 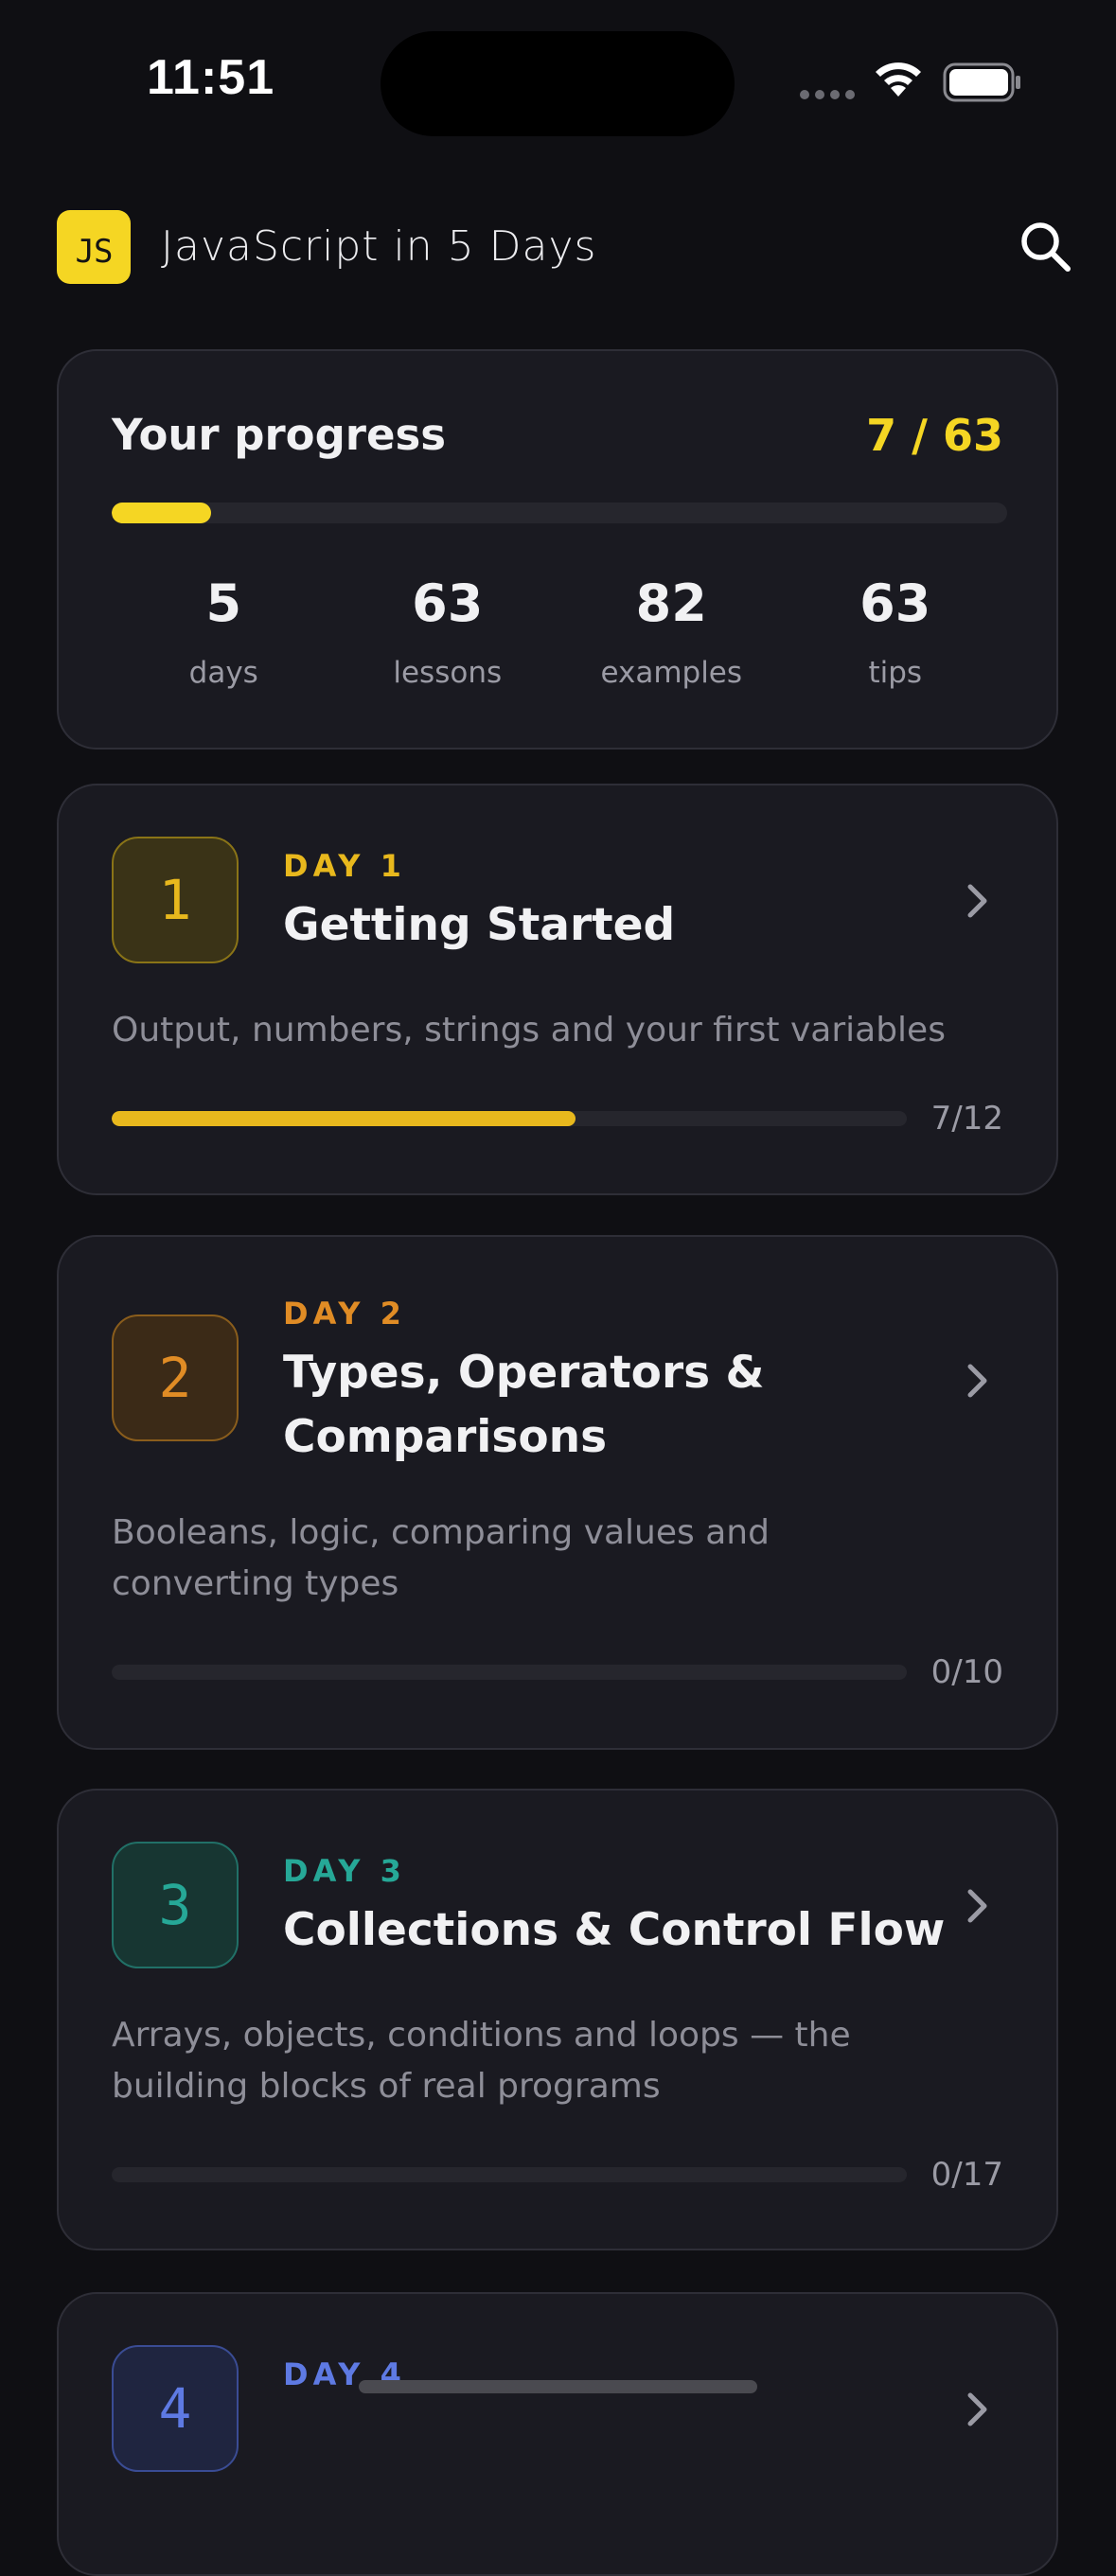 I want to click on stat-examples: 82 examples, so click(x=671, y=632).